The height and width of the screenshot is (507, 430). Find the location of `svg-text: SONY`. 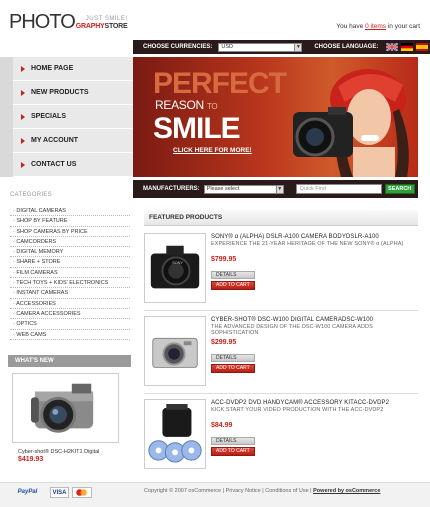

svg-text: SONY is located at coordinates (177, 262).